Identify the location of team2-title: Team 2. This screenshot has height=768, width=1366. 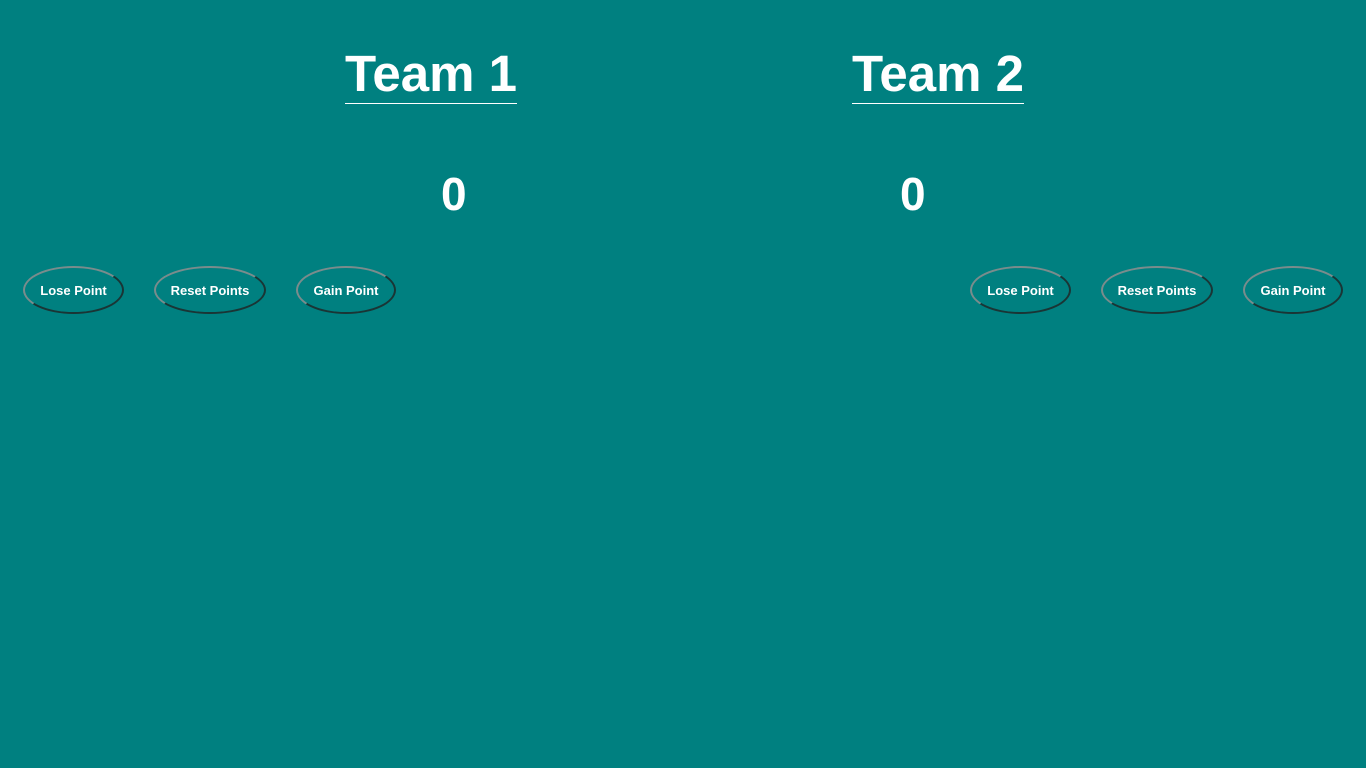
(938, 74).